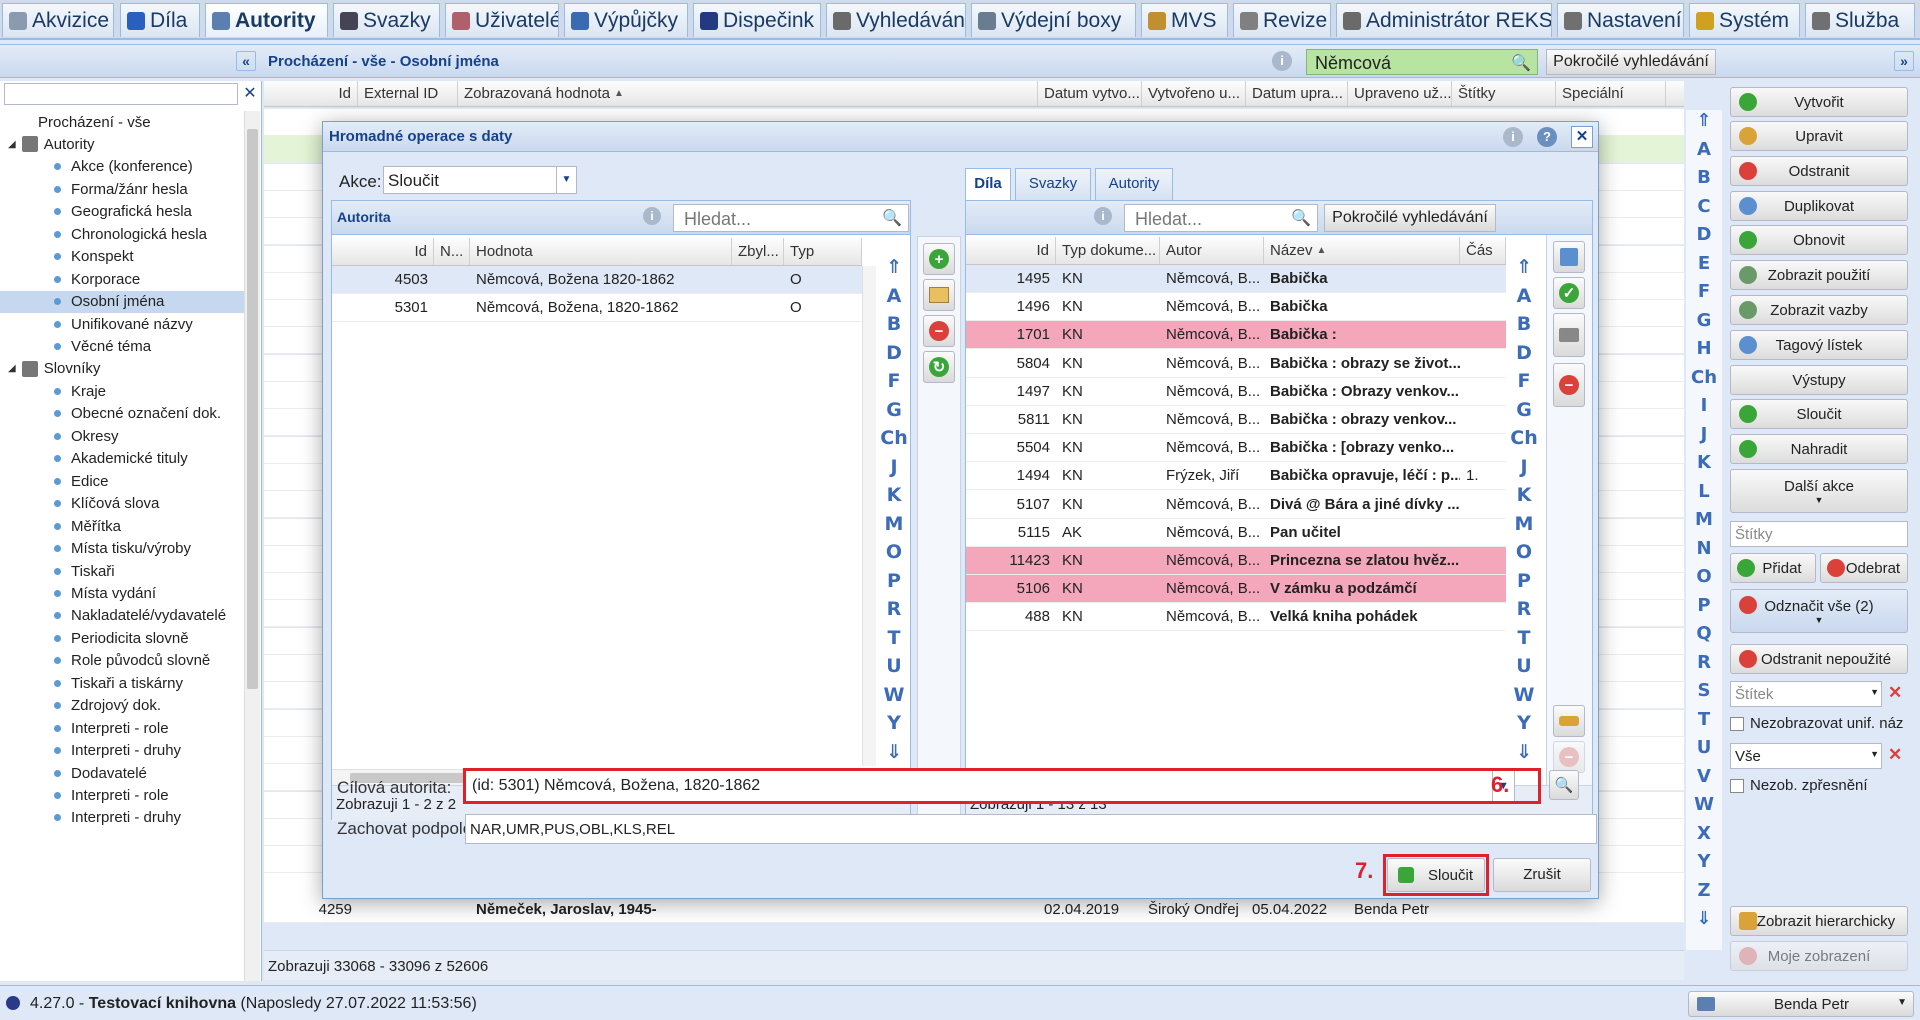  What do you see at coordinates (1819, 102) in the screenshot?
I see `action-button: Vytvořit` at bounding box center [1819, 102].